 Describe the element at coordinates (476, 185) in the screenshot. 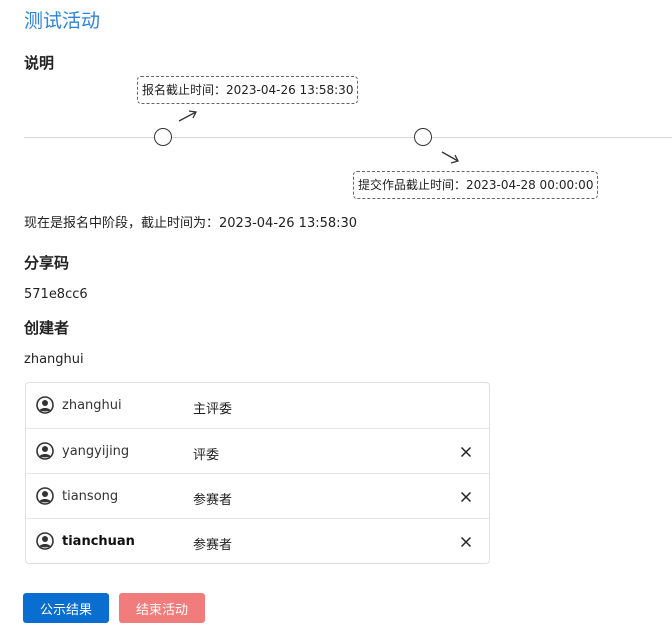

I see `submission-deadline-label: 提交作品截止时间：2023-04-28 00:00:00` at that location.